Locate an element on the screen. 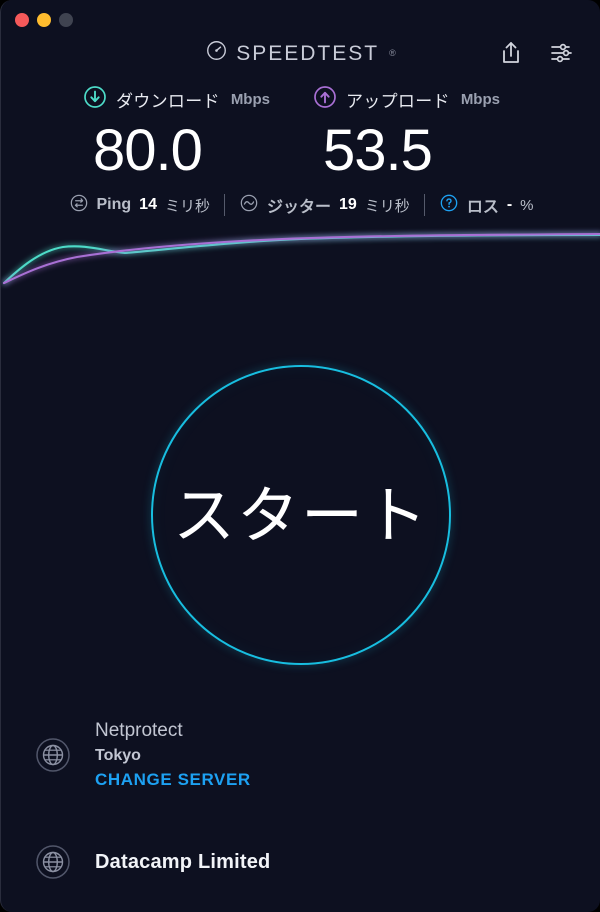 The width and height of the screenshot is (600, 912). minimize-button is located at coordinates (44, 20).